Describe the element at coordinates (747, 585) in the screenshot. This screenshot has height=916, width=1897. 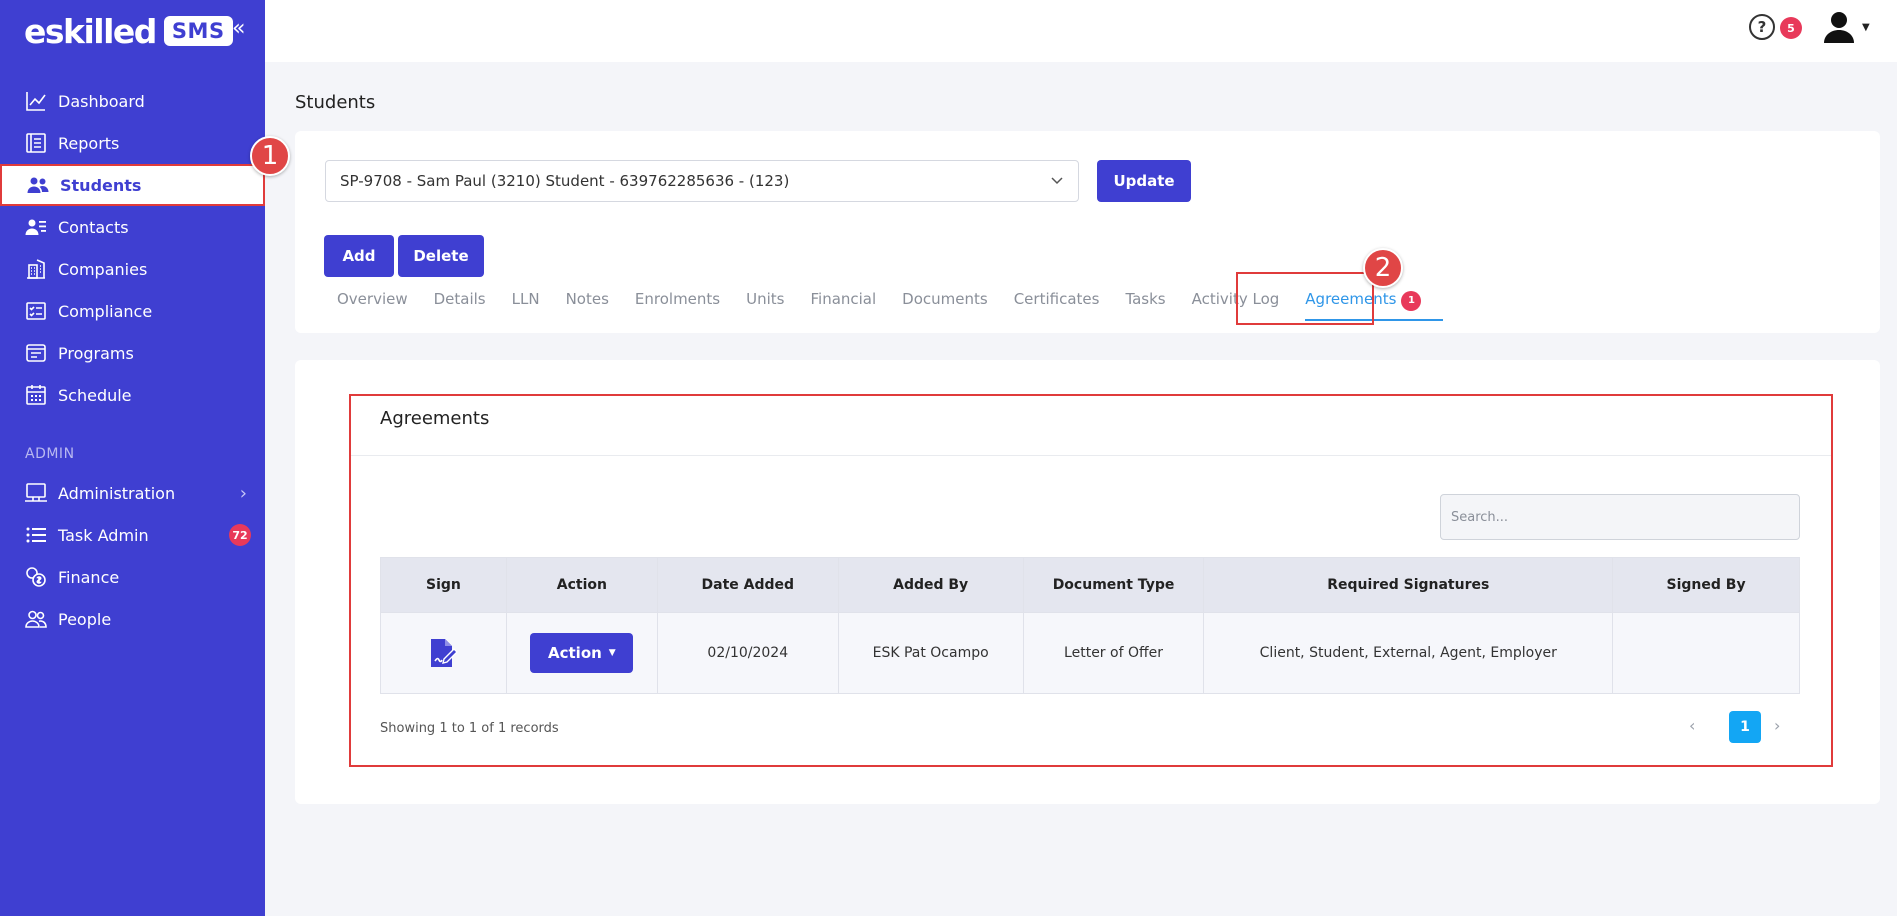
I see `column-header-date-added: Date Added` at that location.